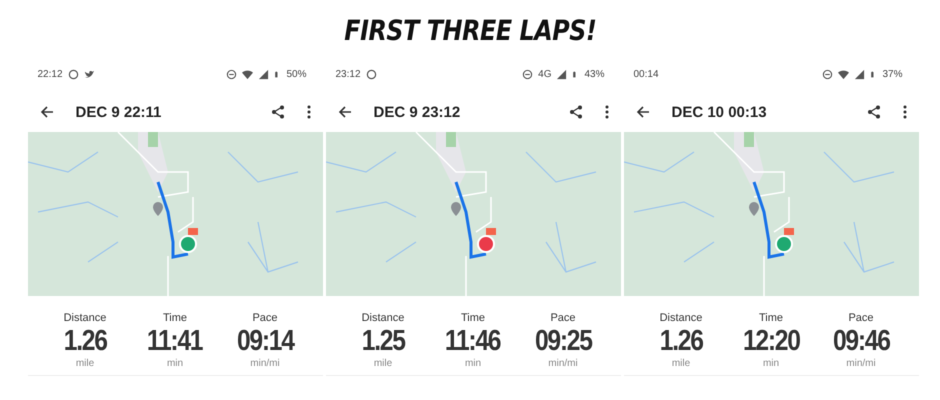  I want to click on stat-value: 12:20, so click(771, 341).